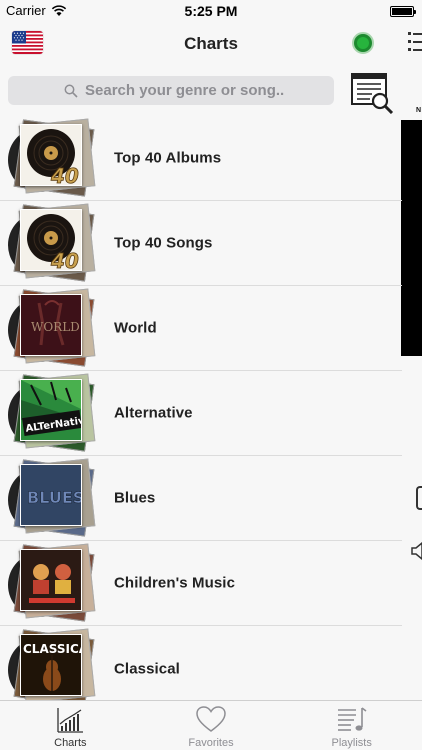 The height and width of the screenshot is (750, 422). Describe the element at coordinates (363, 43) in the screenshot. I see `record-status-icon` at that location.